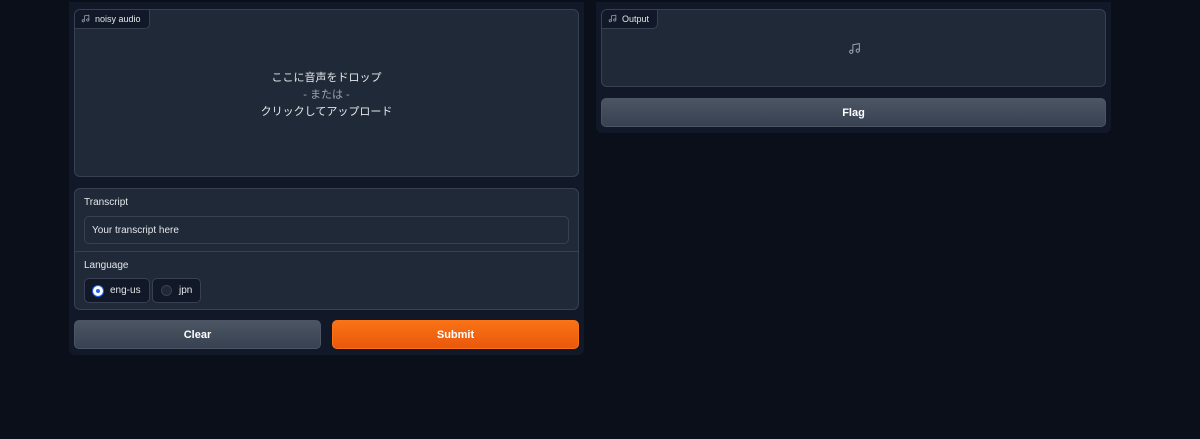 This screenshot has width=1200, height=439. What do you see at coordinates (853, 112) in the screenshot?
I see `flag-button: Flag` at bounding box center [853, 112].